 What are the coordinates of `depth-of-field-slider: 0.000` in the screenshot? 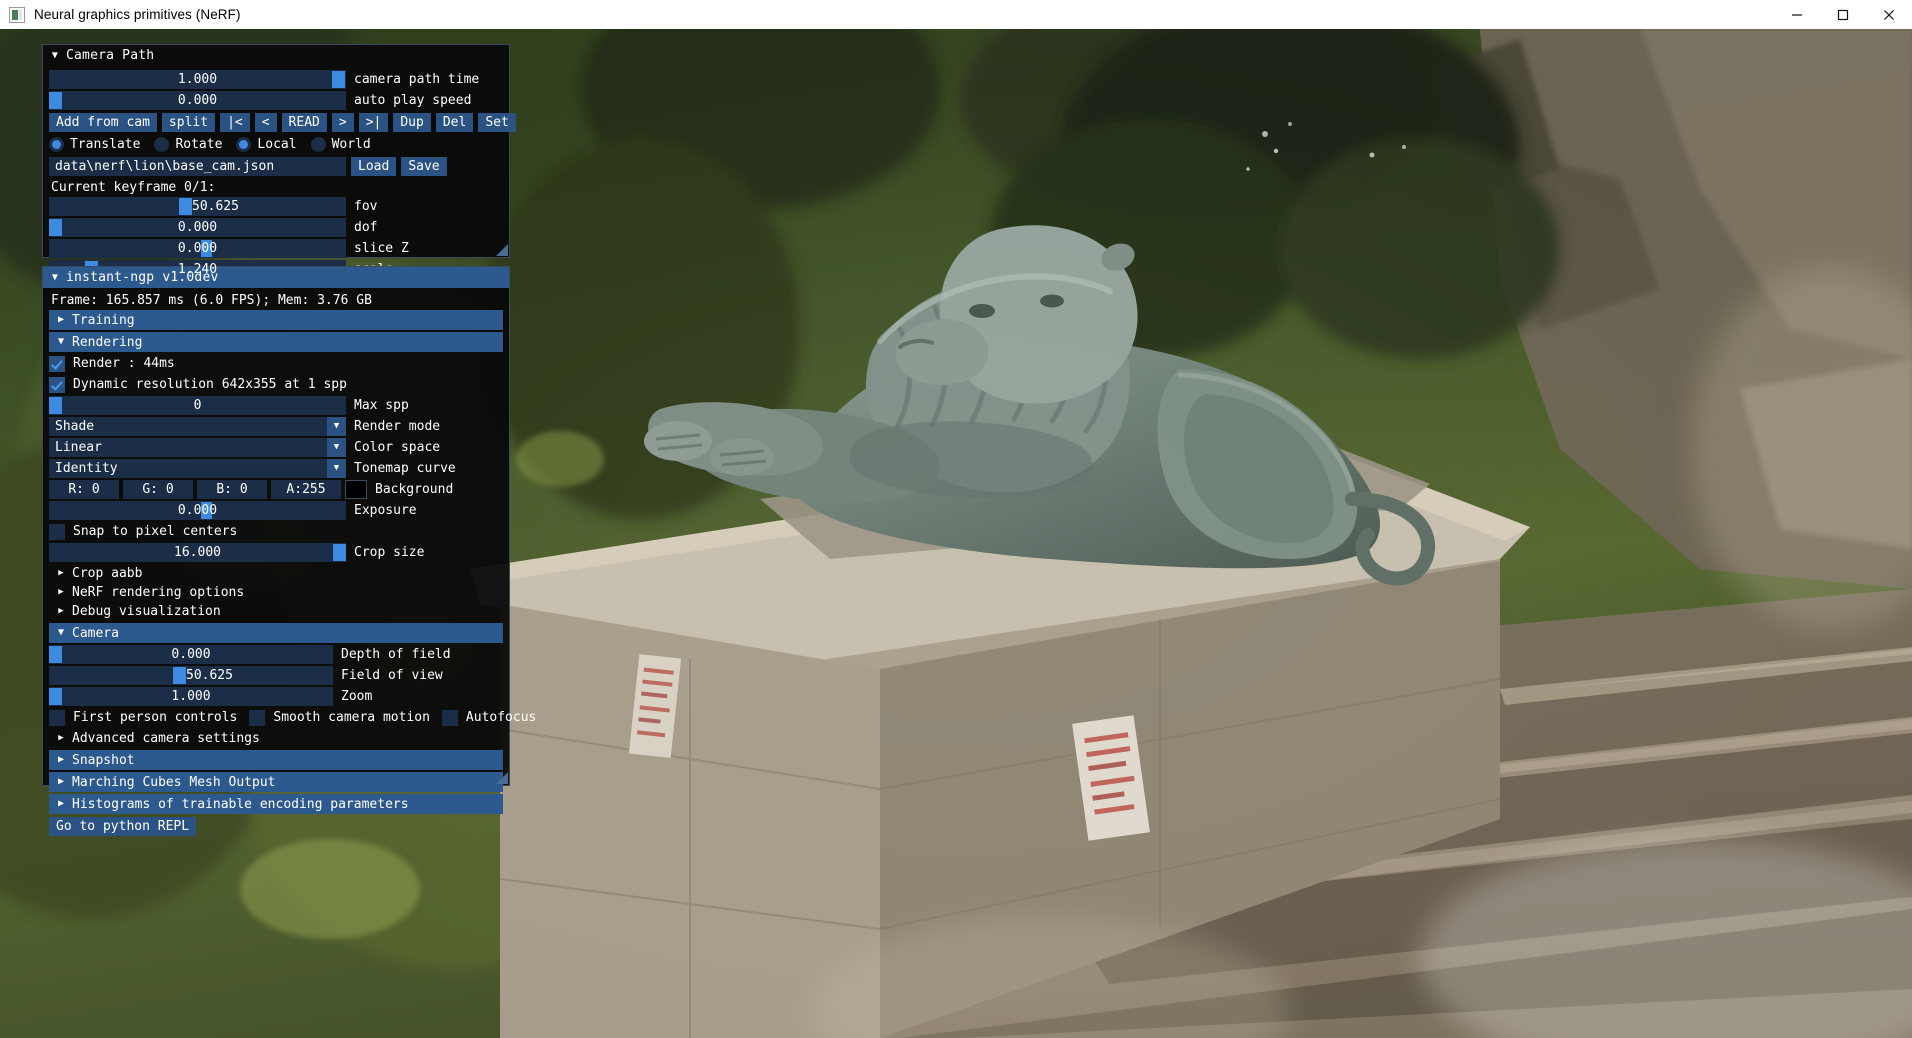 It's located at (191, 654).